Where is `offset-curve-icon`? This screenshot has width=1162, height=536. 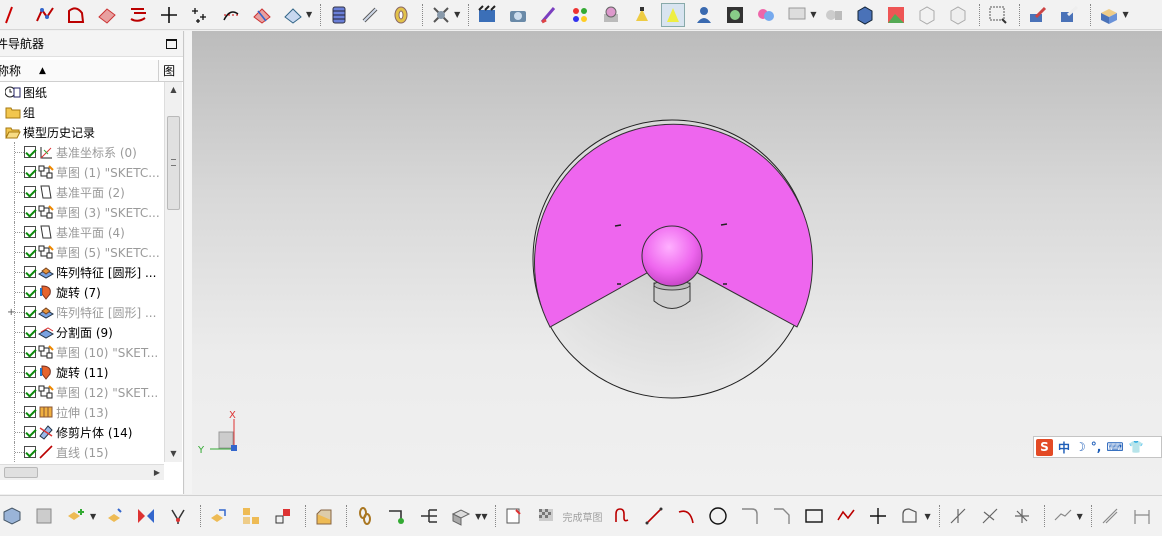
offset-curve-icon is located at coordinates (138, 15).